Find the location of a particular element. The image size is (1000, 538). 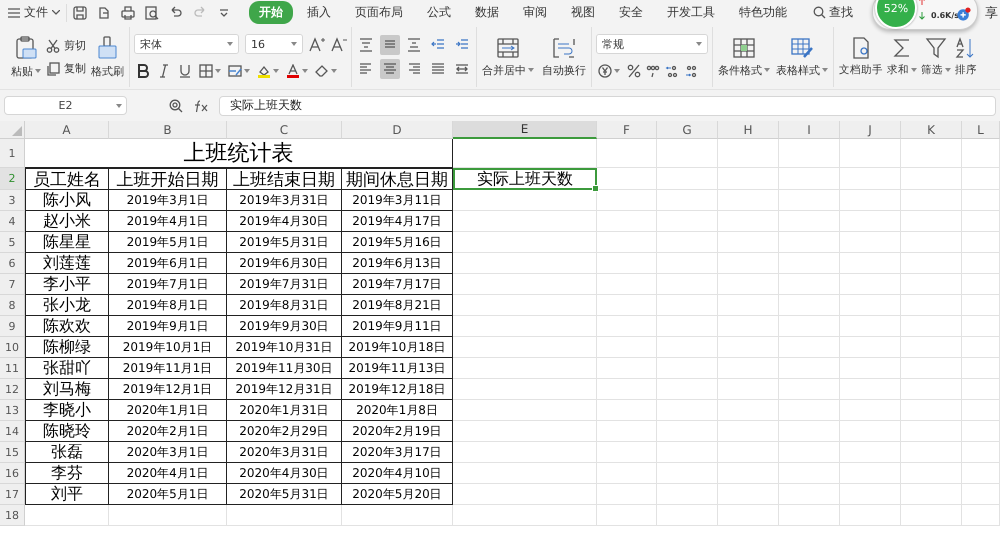

select-all-icon is located at coordinates (17, 131).